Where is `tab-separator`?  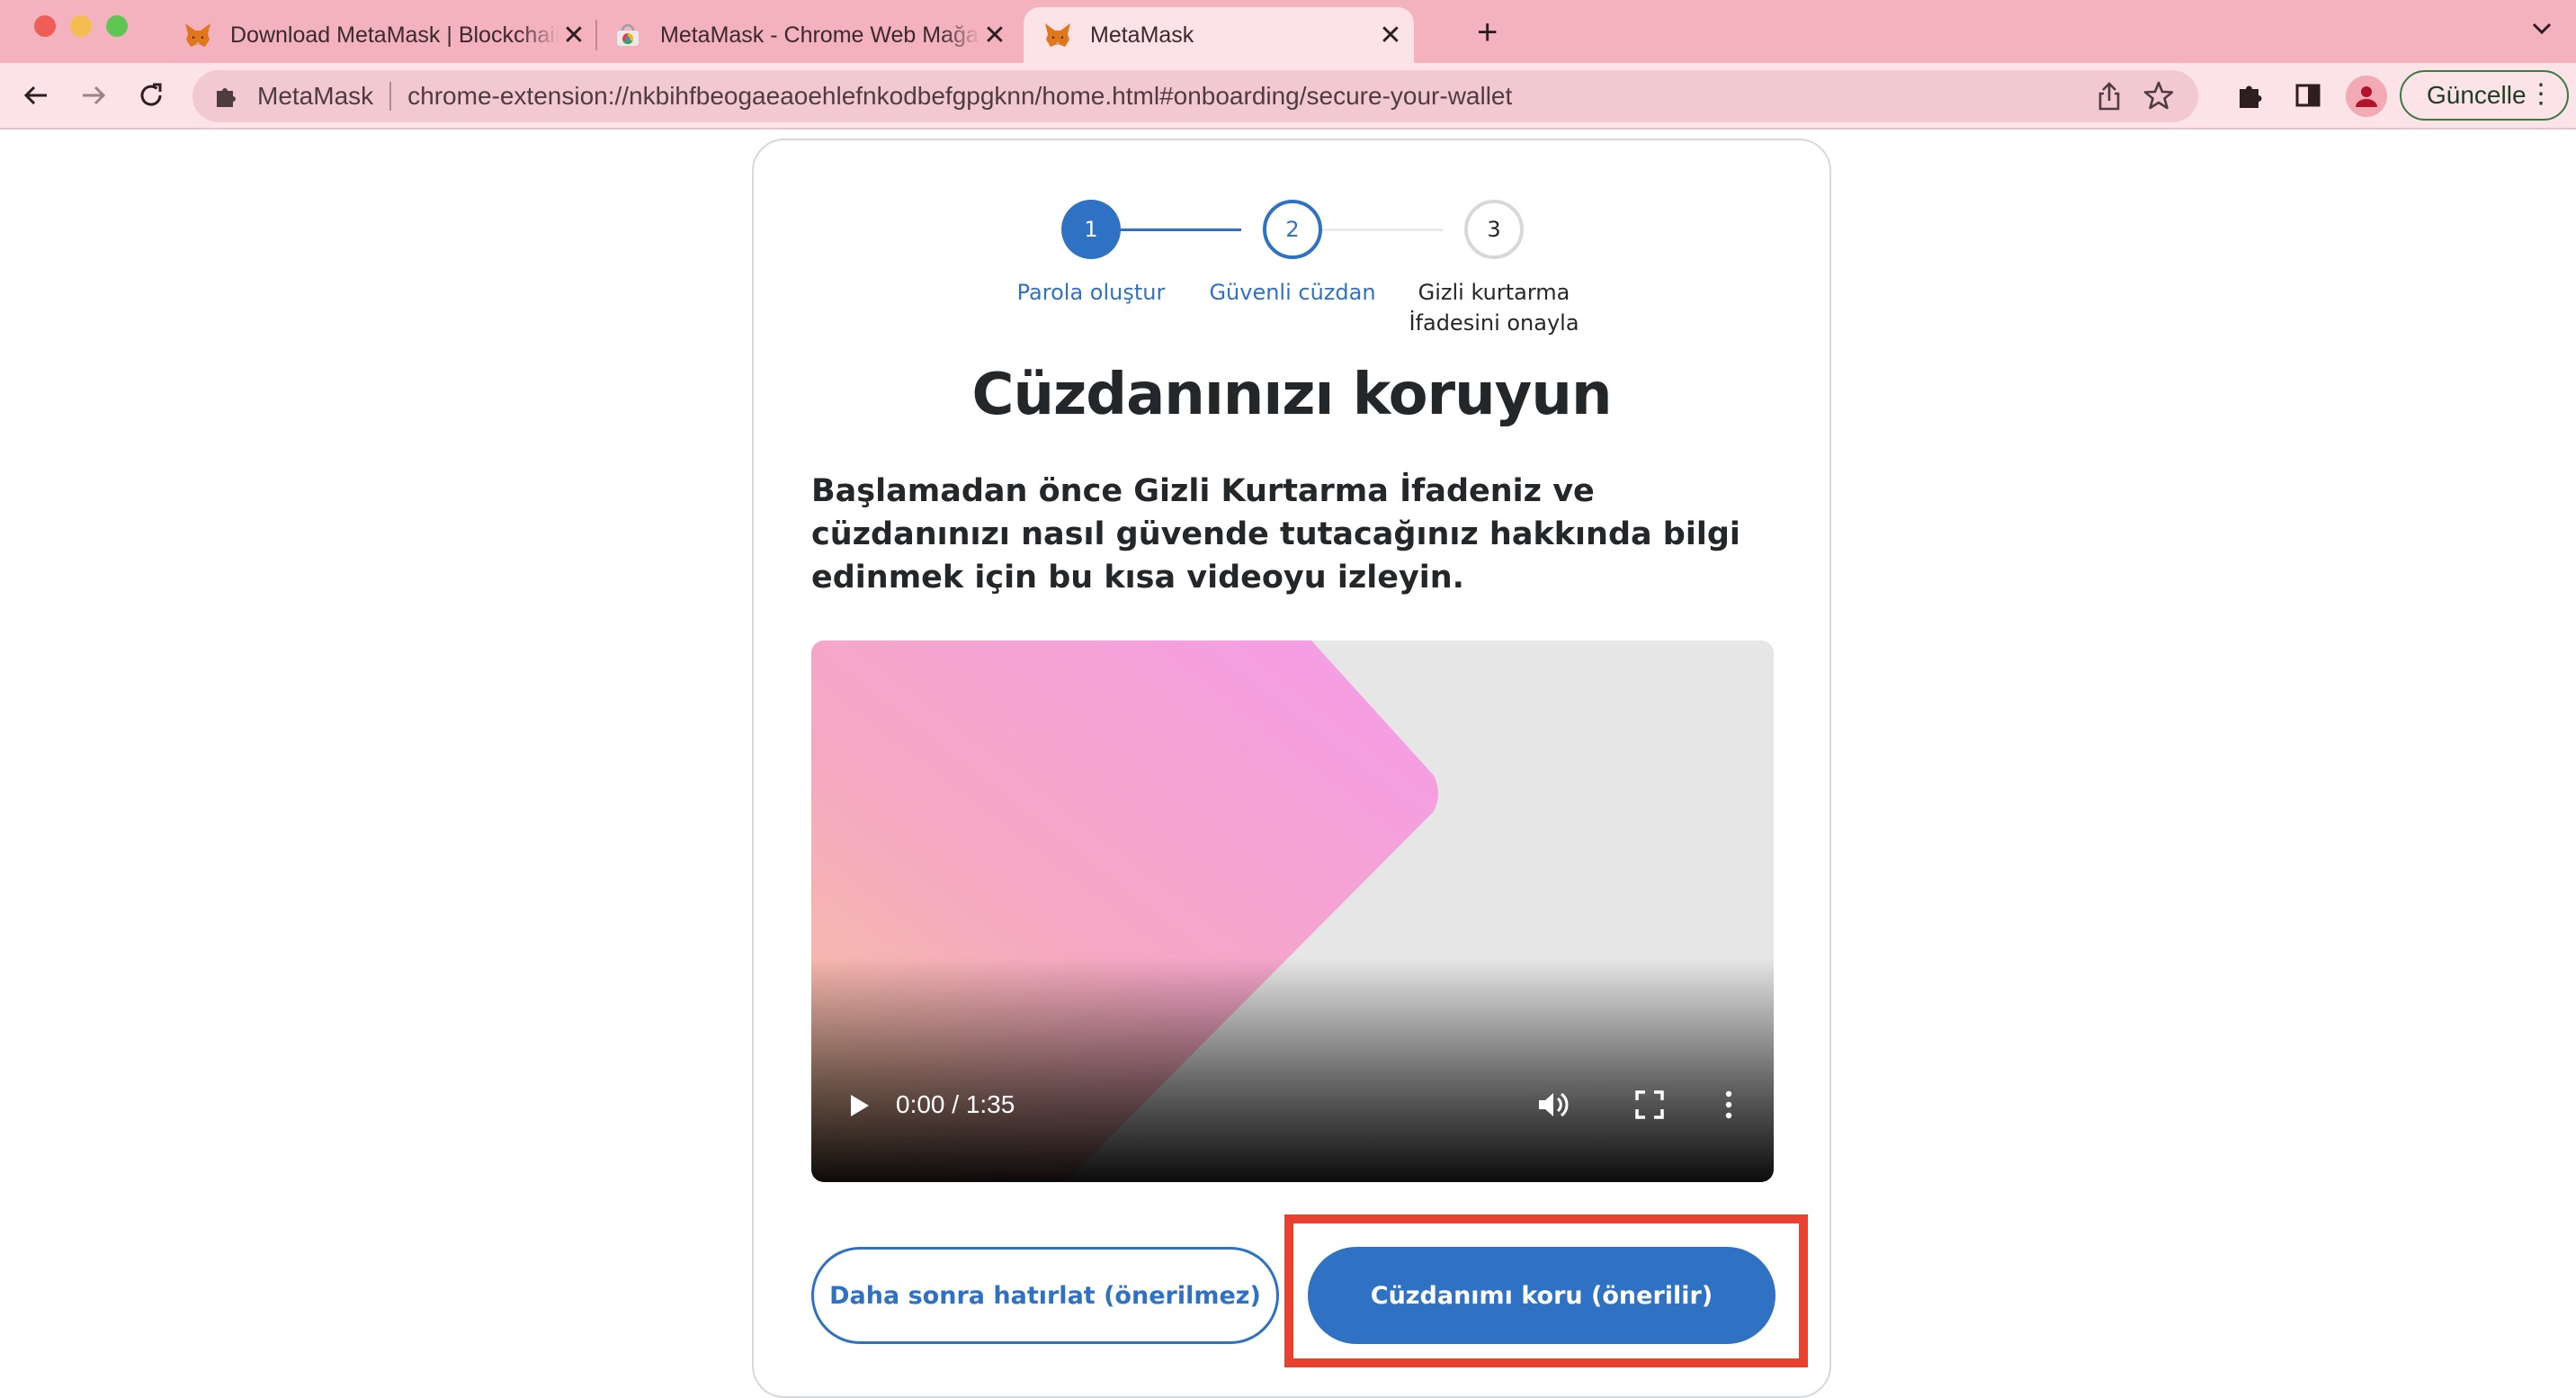
tab-separator is located at coordinates (596, 35).